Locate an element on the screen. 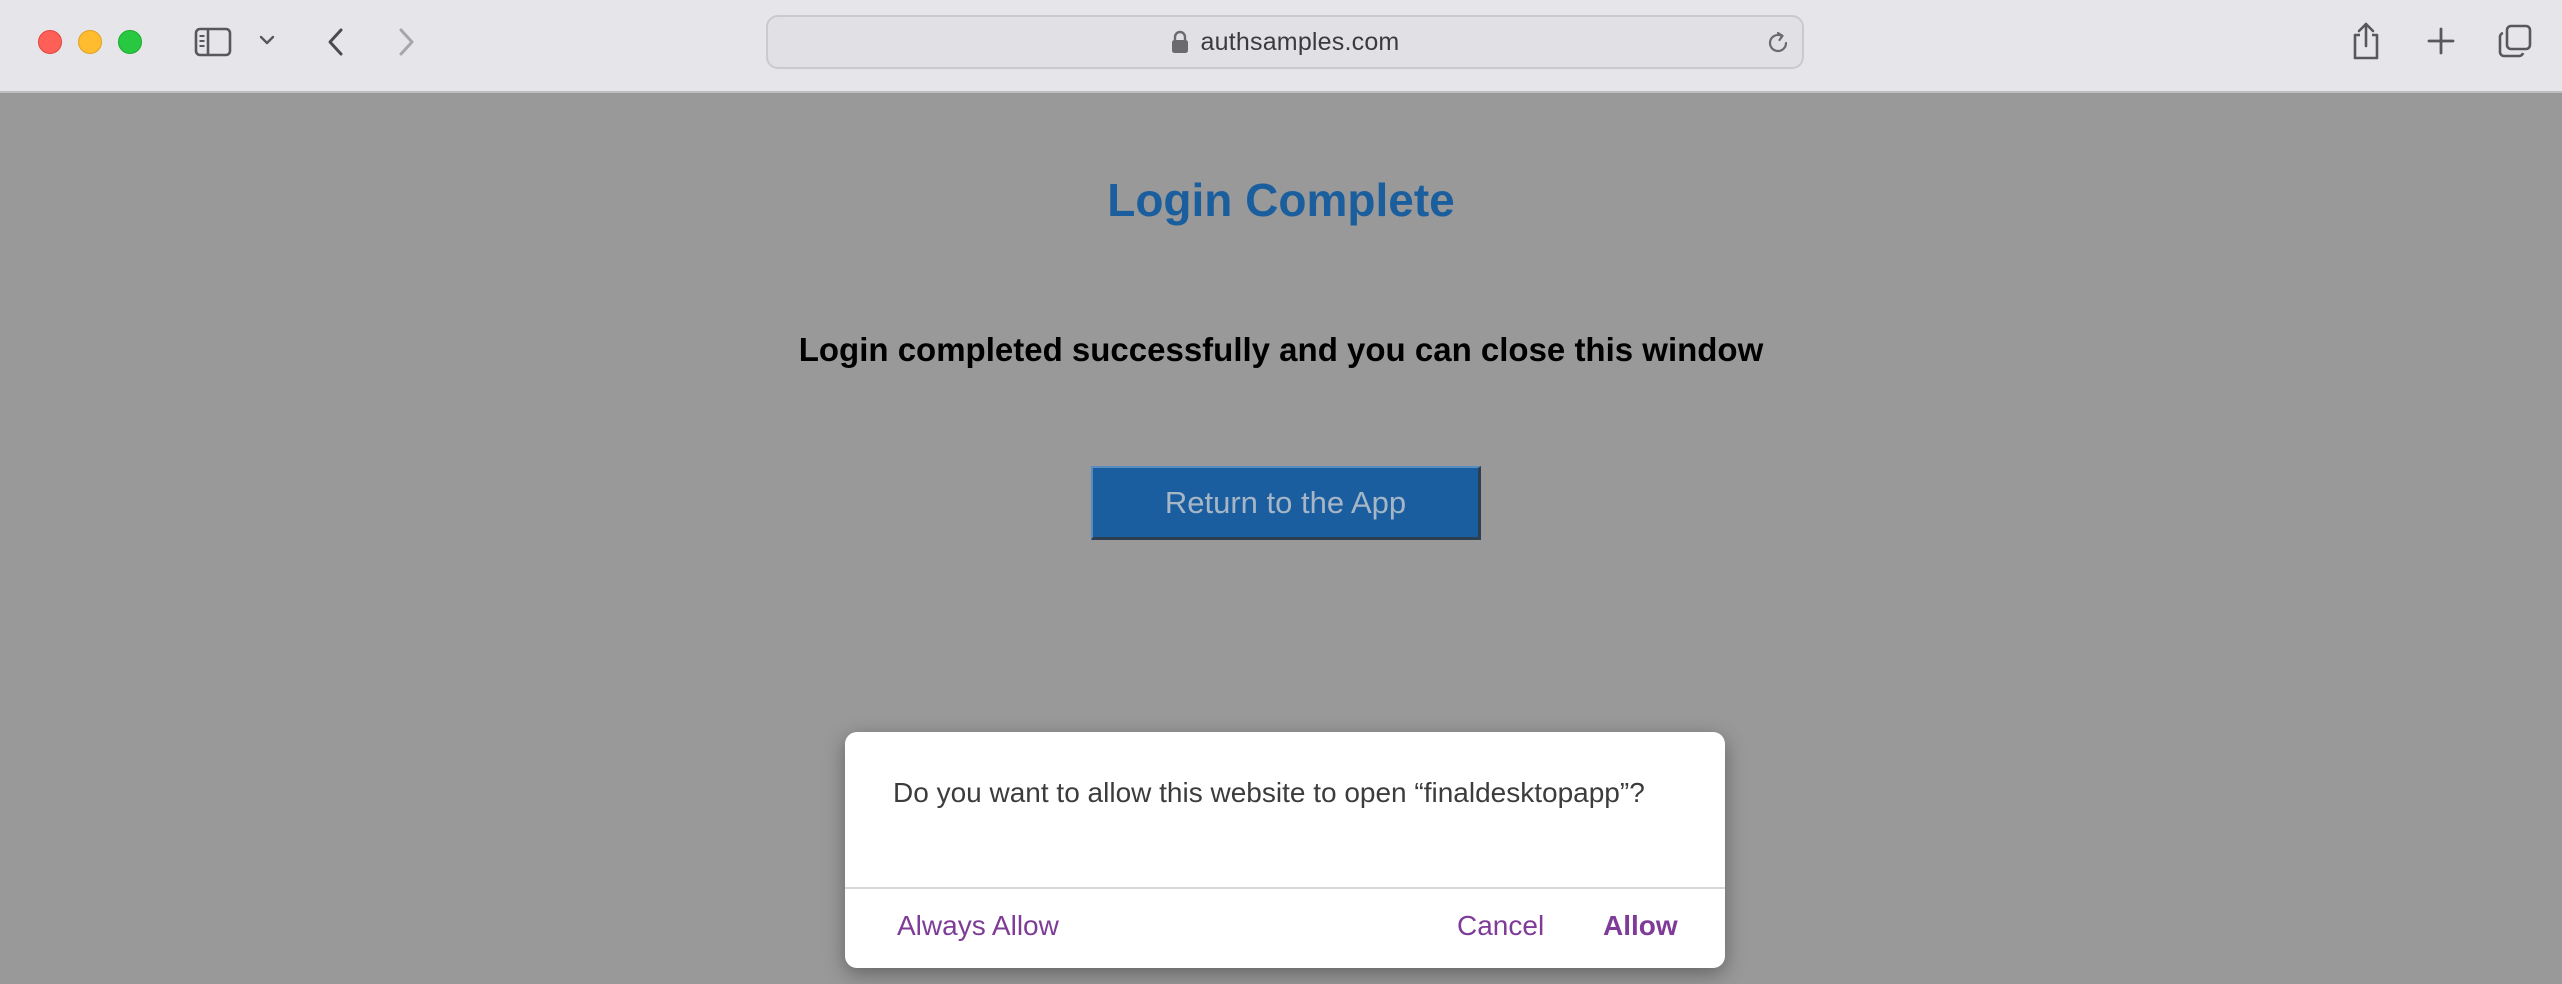  zoom-window-button is located at coordinates (130, 42).